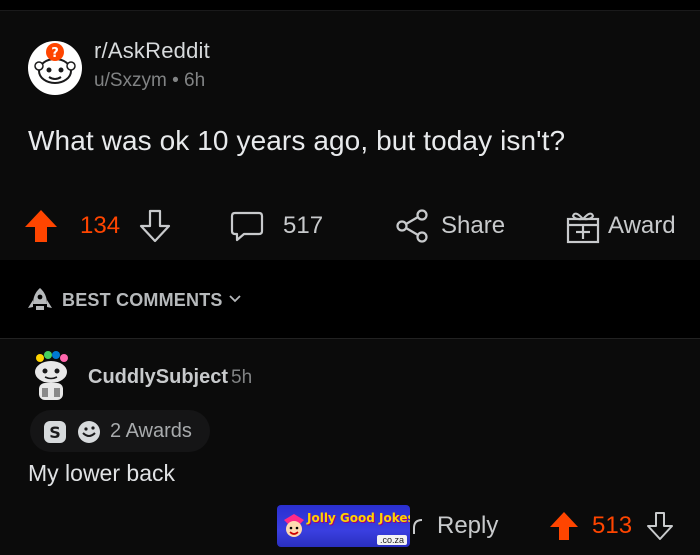 This screenshot has width=700, height=555. What do you see at coordinates (149, 81) in the screenshot?
I see `post-meta: u/Sxzym • 6h` at bounding box center [149, 81].